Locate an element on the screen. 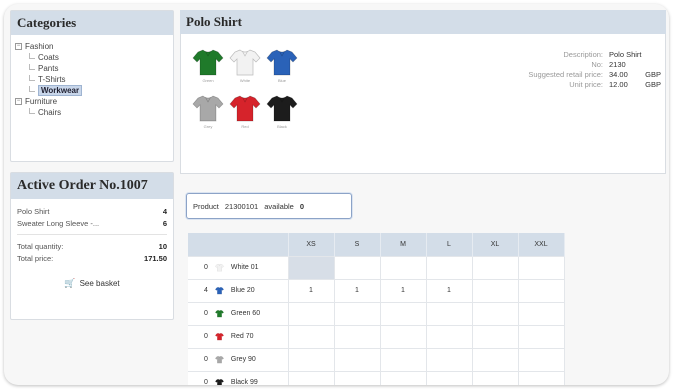 This screenshot has width=673, height=389. matrix-row: 0 Red 70 is located at coordinates (376, 336).